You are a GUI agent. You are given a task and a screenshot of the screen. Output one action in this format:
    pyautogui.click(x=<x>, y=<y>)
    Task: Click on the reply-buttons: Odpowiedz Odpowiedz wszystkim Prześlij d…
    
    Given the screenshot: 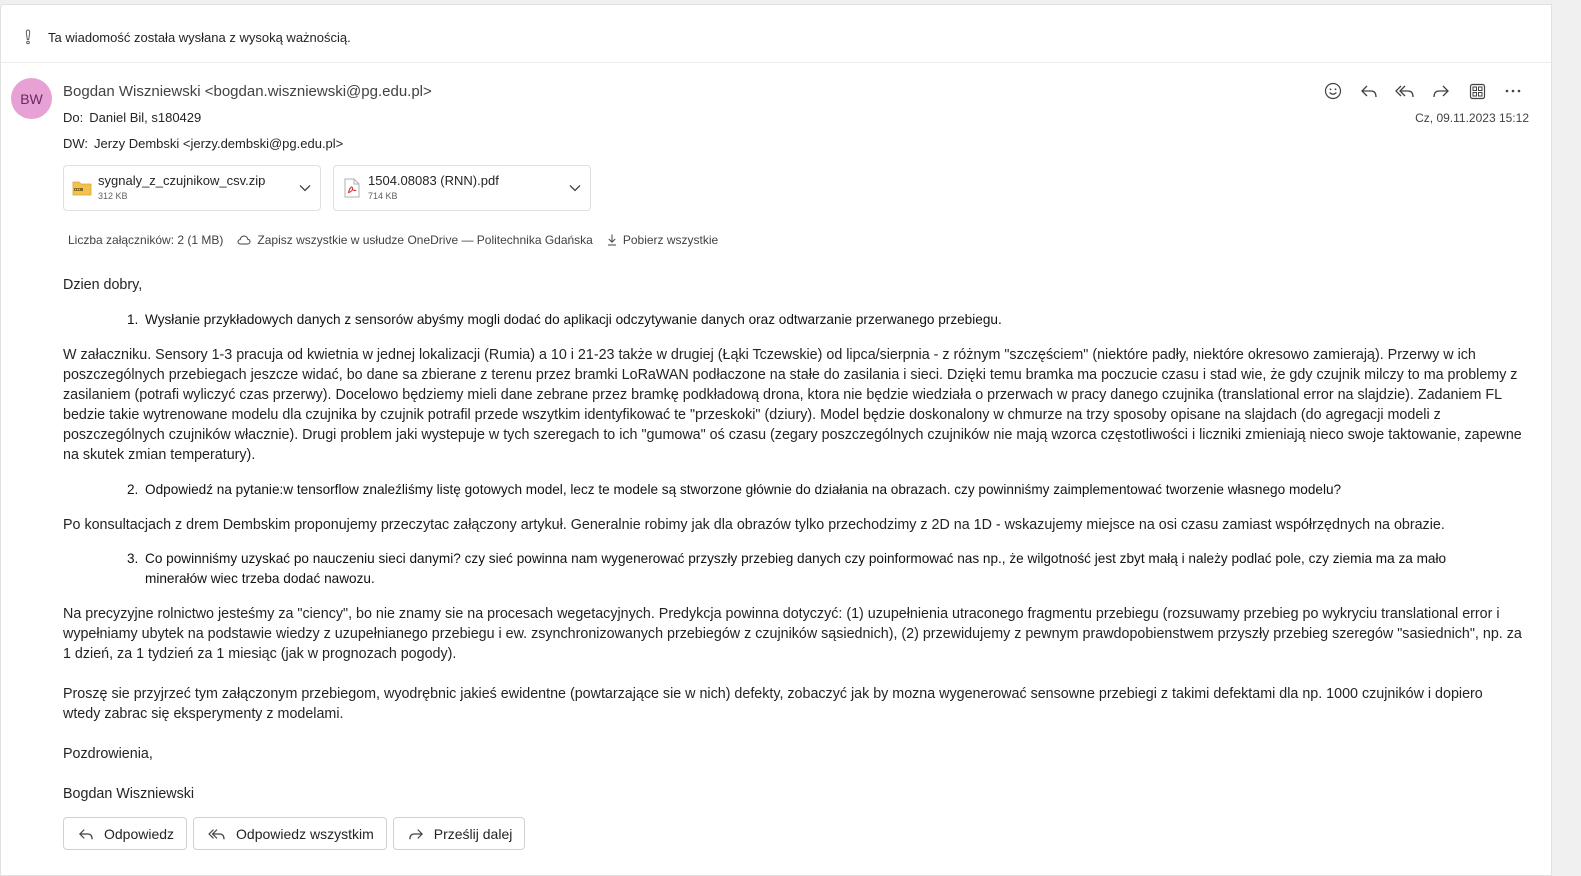 What is the action you would take?
    pyautogui.click(x=294, y=833)
    